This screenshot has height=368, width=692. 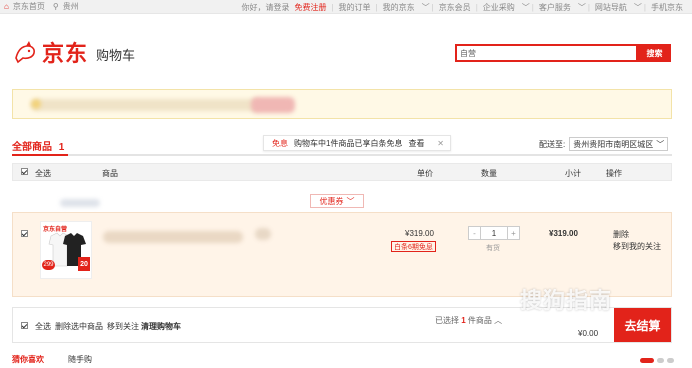 I want to click on nav-customer-service: 客户服务, so click(x=555, y=7).